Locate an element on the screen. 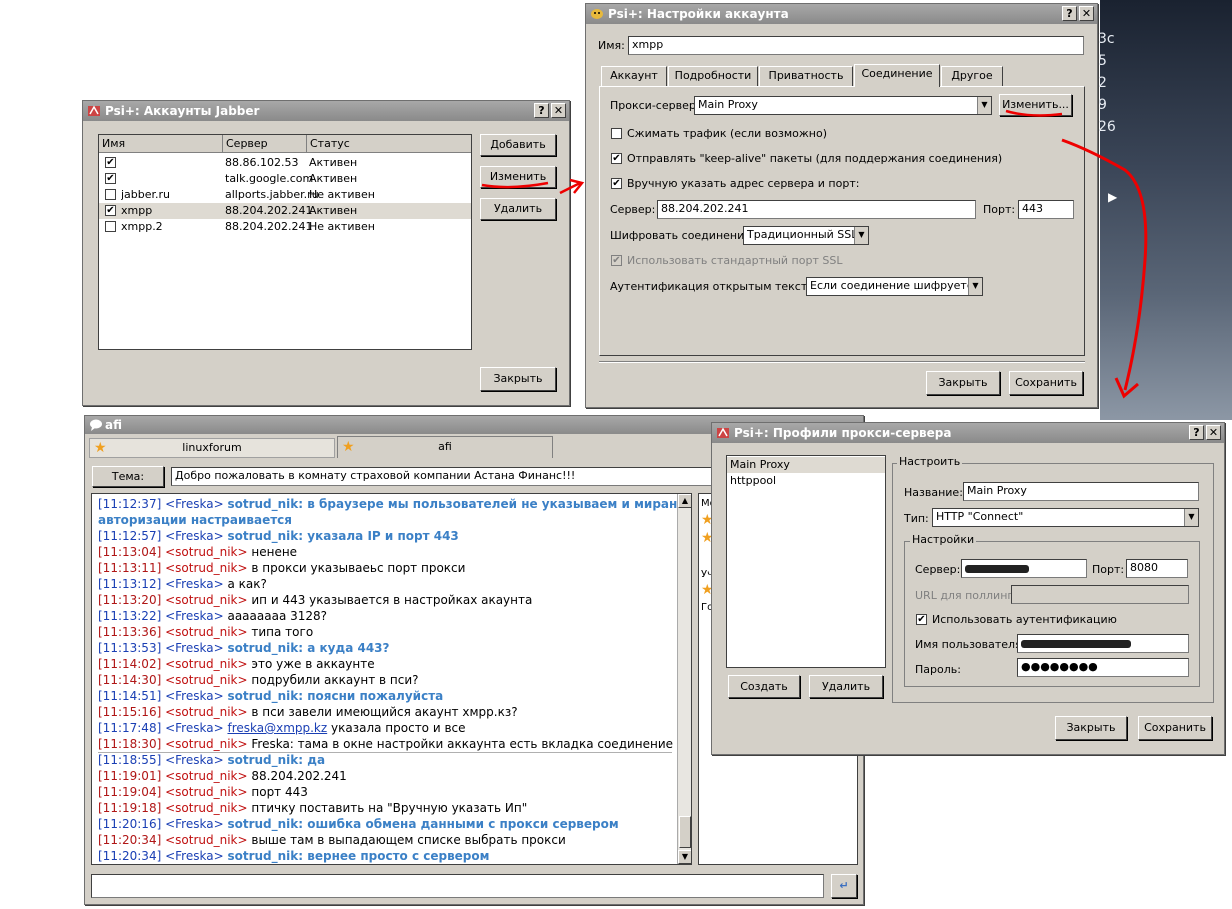 The image size is (1232, 909). chevron-down-icon: ▼ is located at coordinates (984, 105).